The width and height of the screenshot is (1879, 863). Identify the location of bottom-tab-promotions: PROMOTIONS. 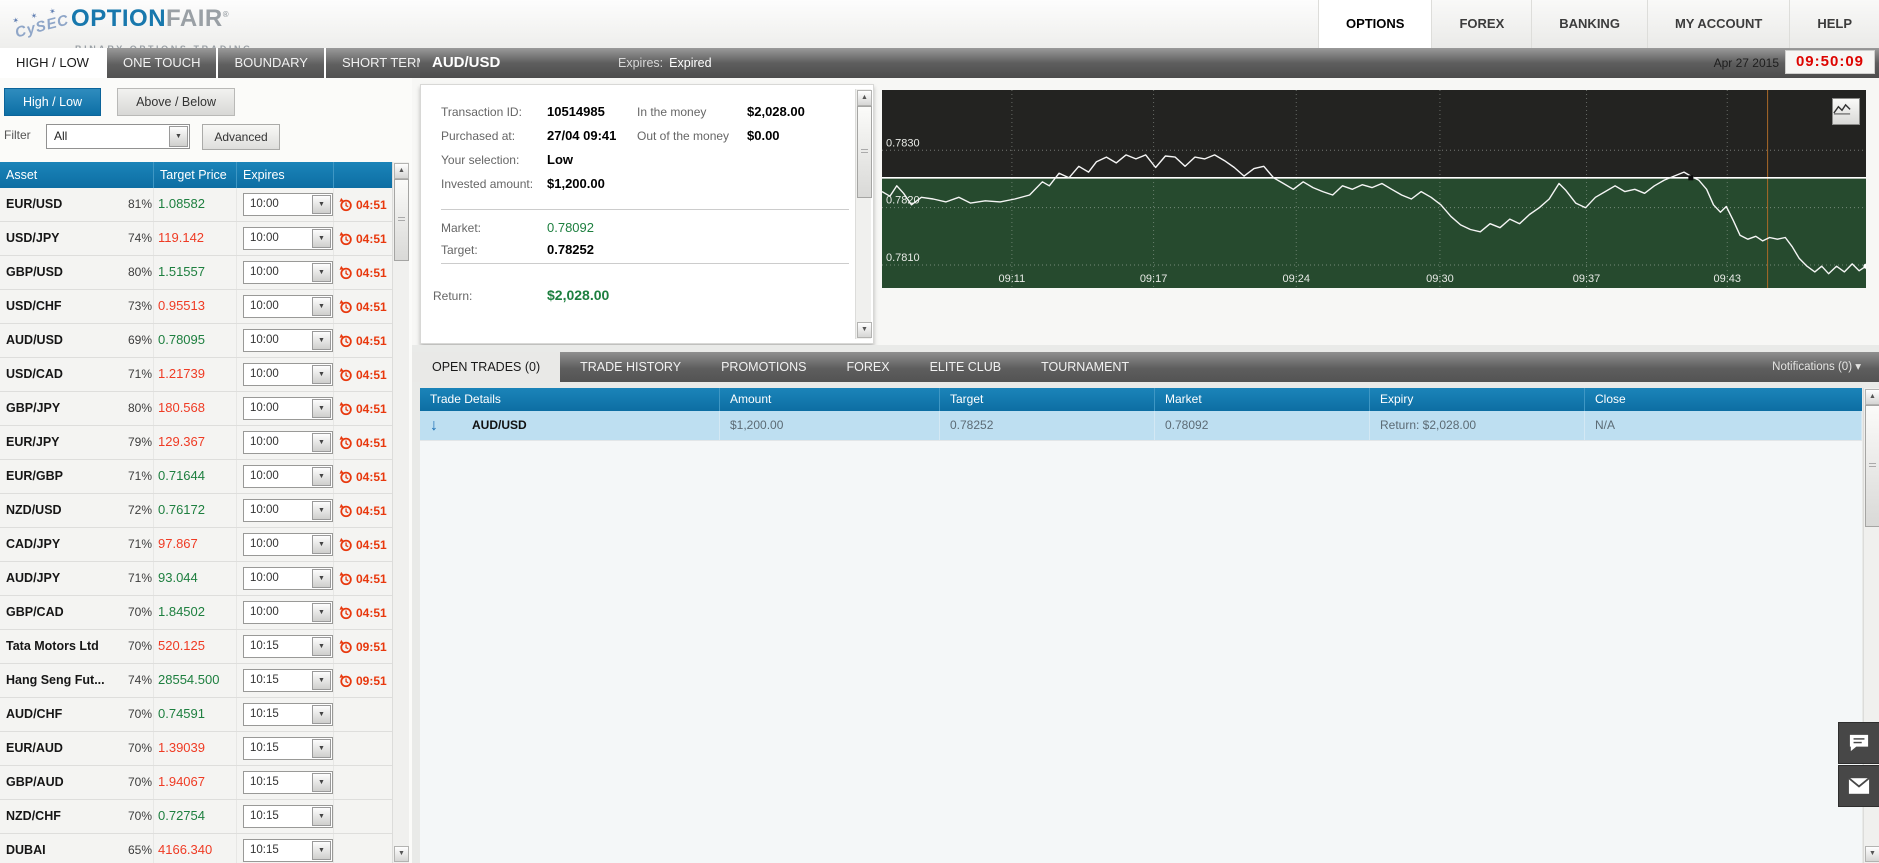
(763, 367).